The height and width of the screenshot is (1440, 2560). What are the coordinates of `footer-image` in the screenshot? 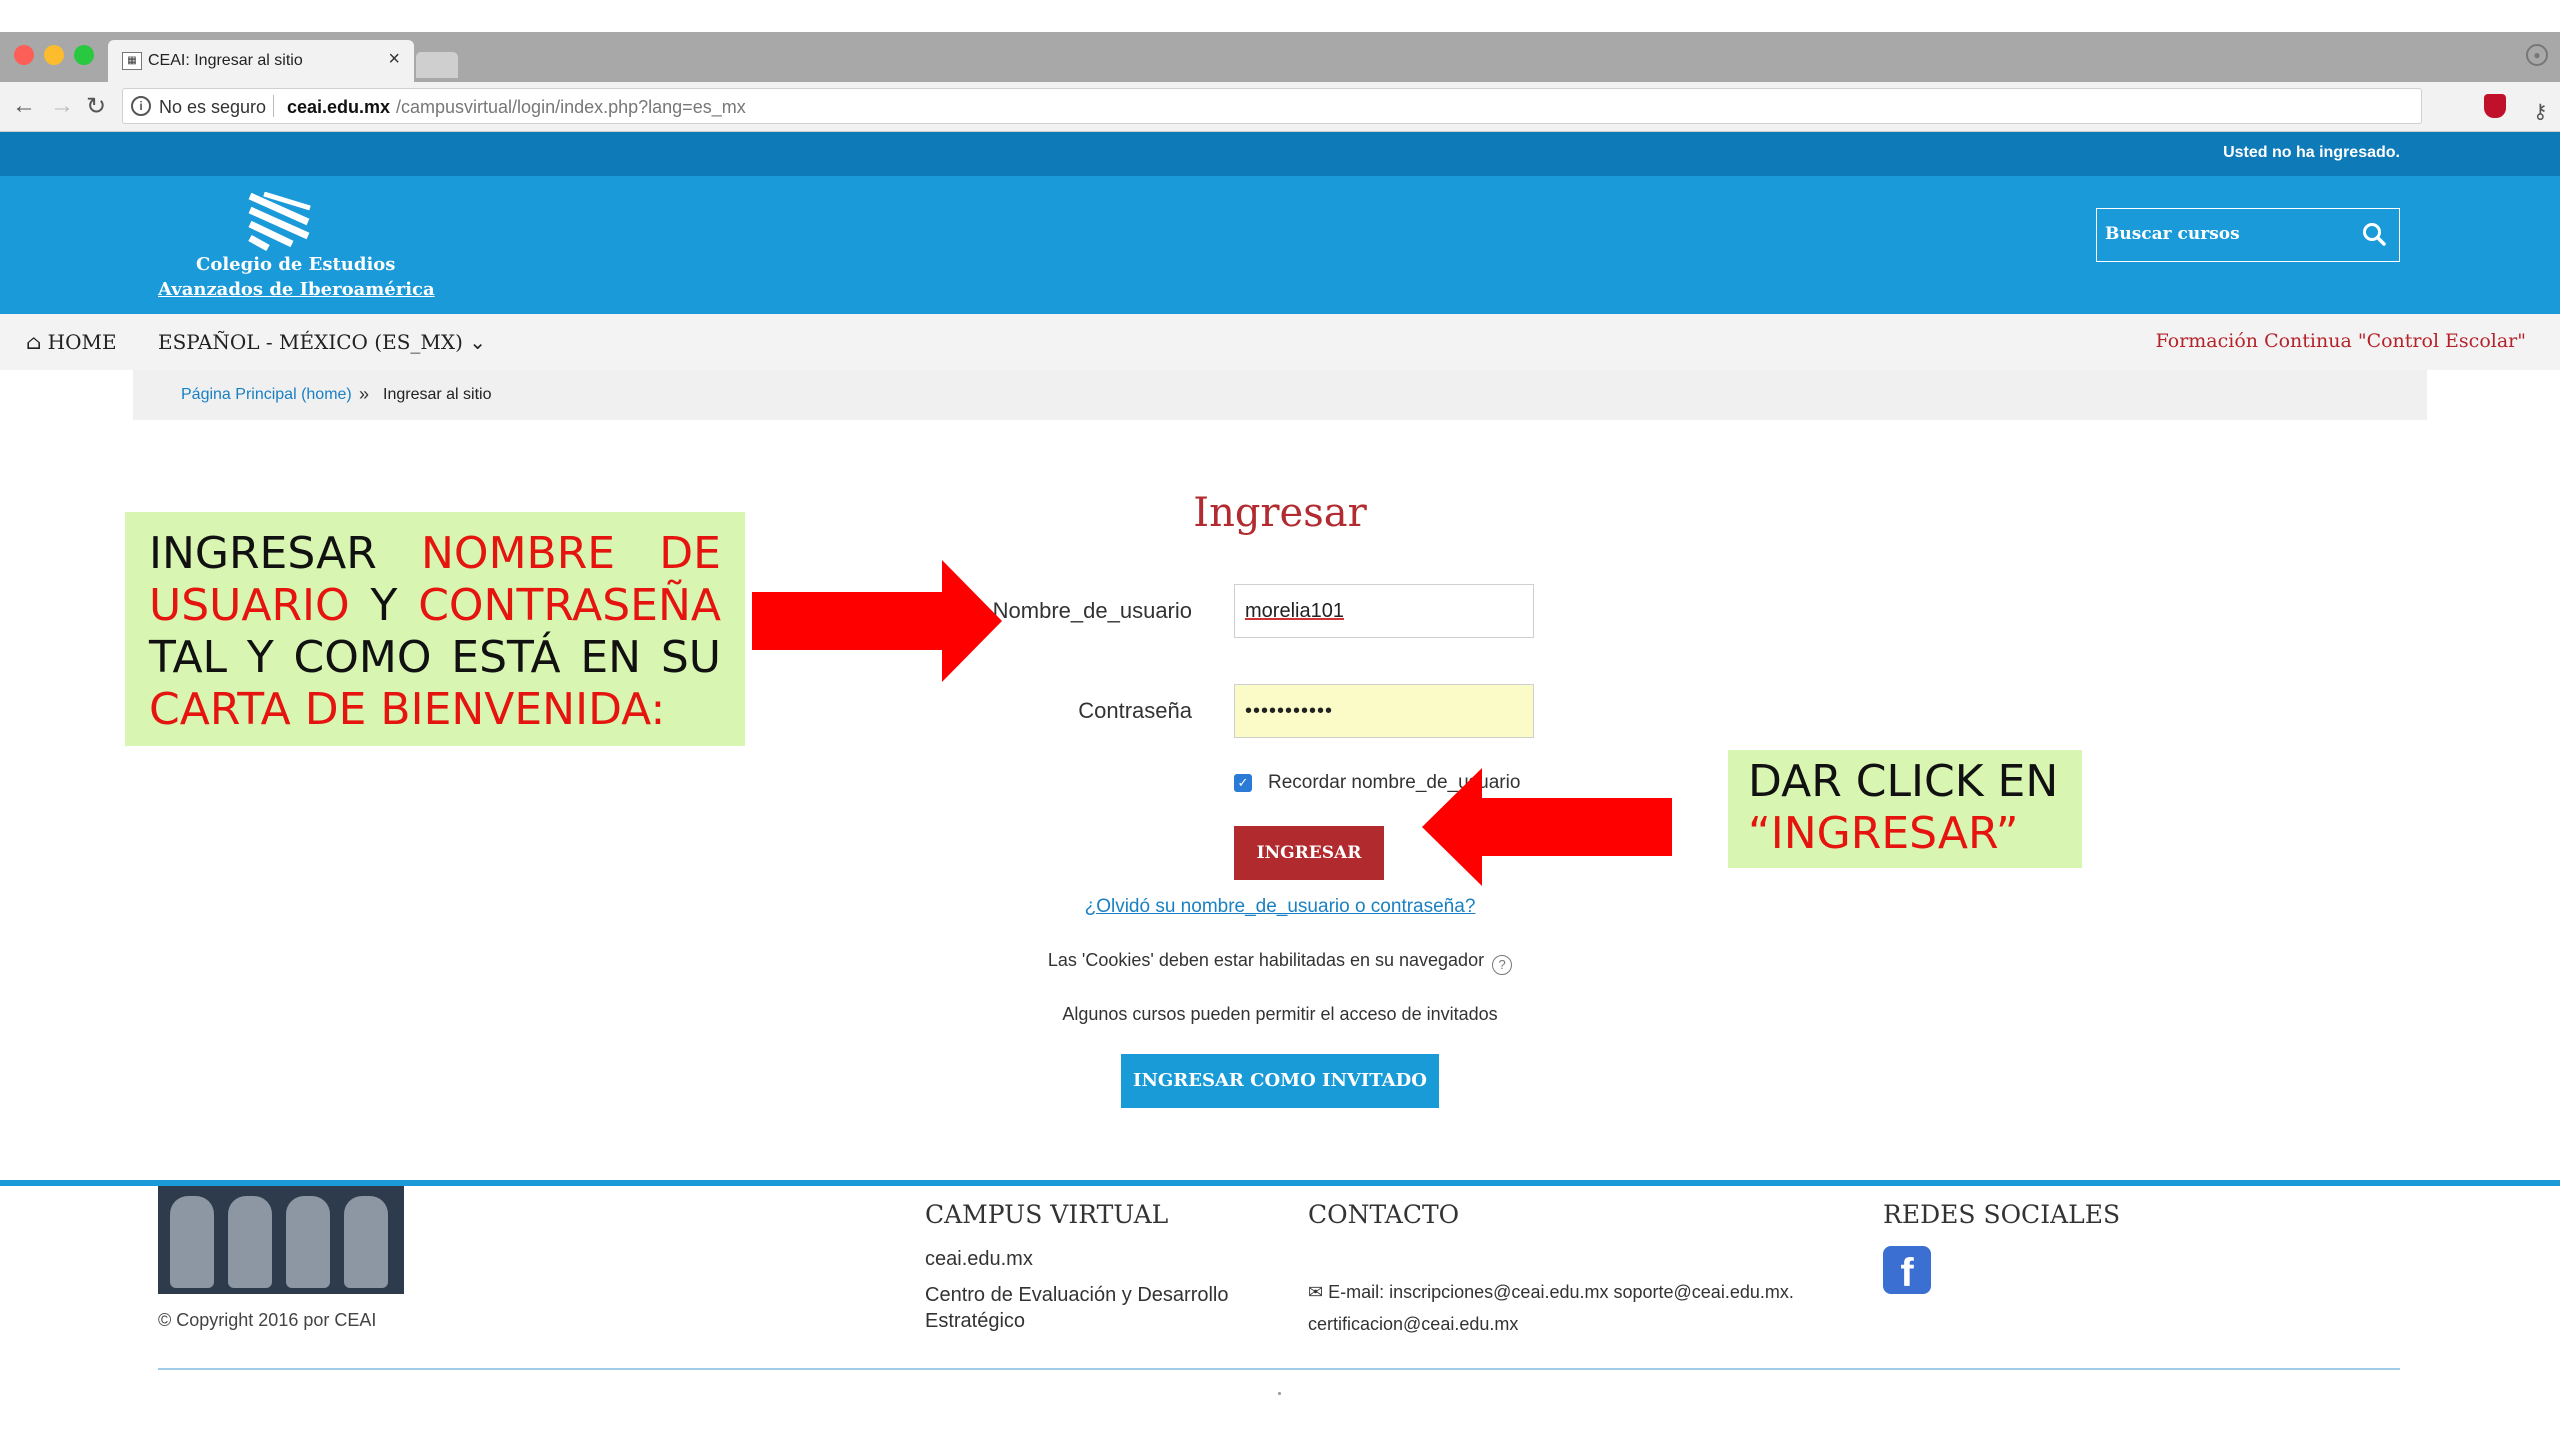 It's located at (281, 1240).